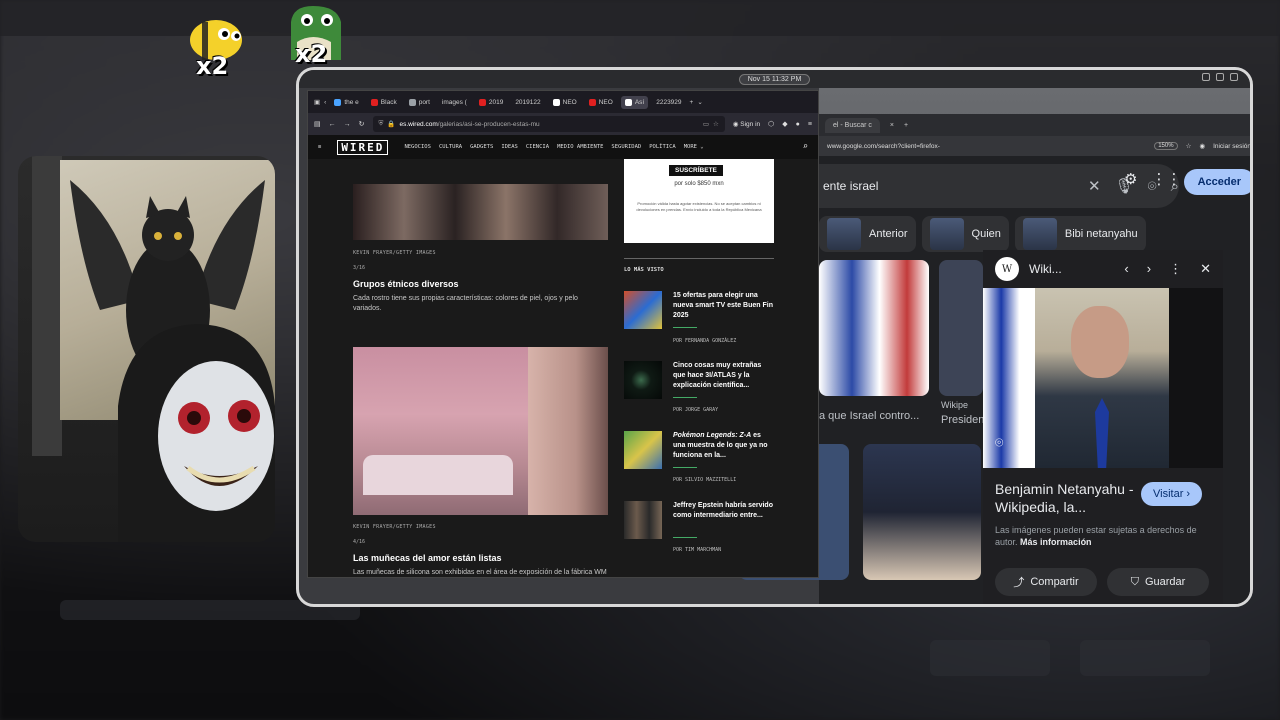 The height and width of the screenshot is (720, 1280). What do you see at coordinates (771, 124) in the screenshot?
I see `extension-icon: ⬡` at bounding box center [771, 124].